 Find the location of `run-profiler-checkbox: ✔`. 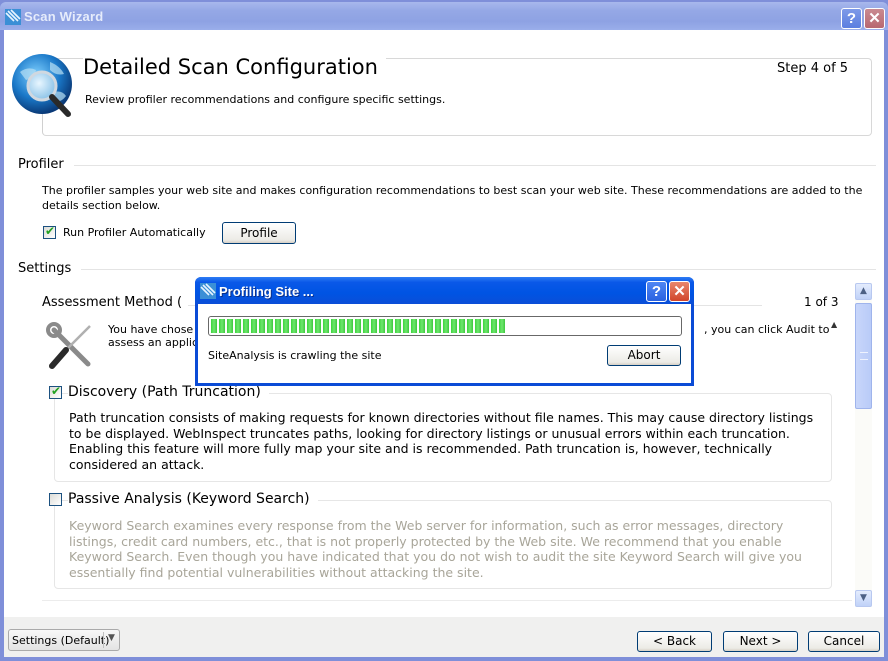

run-profiler-checkbox: ✔ is located at coordinates (49, 231).